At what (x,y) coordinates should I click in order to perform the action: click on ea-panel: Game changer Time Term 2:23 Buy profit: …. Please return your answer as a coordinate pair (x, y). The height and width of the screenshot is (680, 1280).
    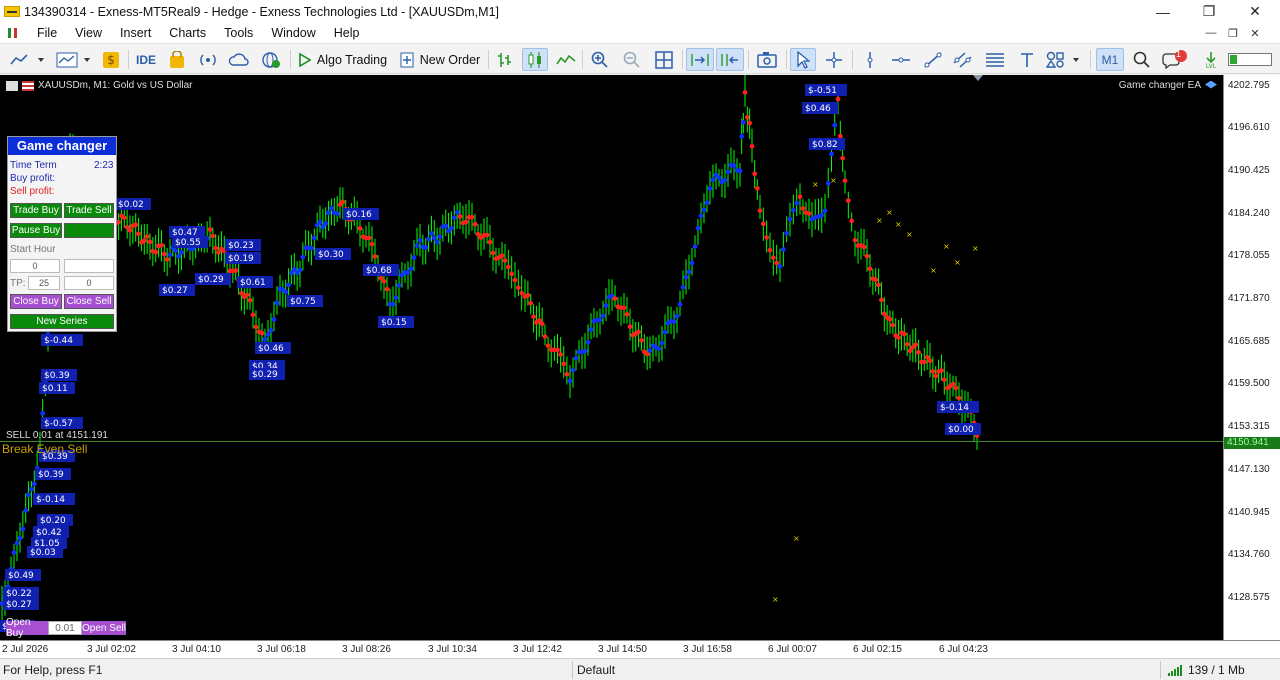
    Looking at the image, I should click on (62, 234).